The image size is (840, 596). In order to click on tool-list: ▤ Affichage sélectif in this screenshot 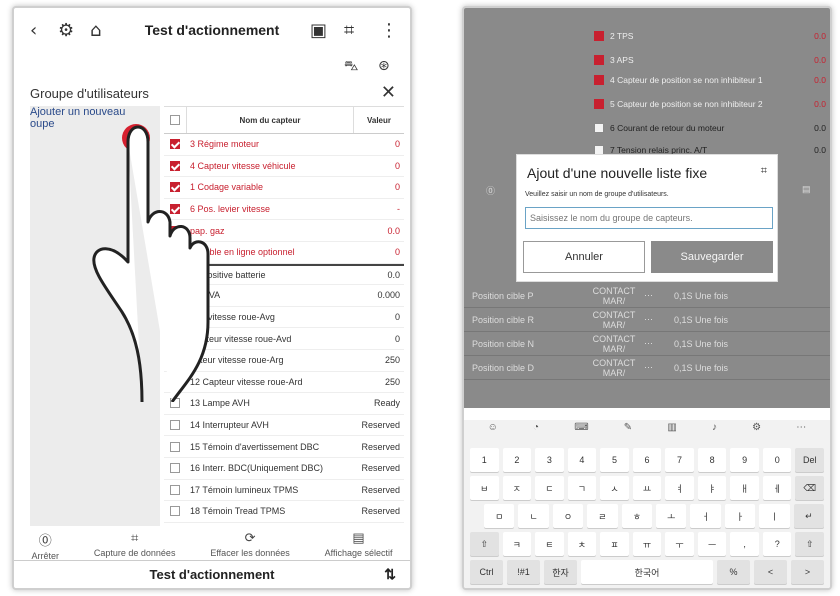, I will do `click(359, 546)`.